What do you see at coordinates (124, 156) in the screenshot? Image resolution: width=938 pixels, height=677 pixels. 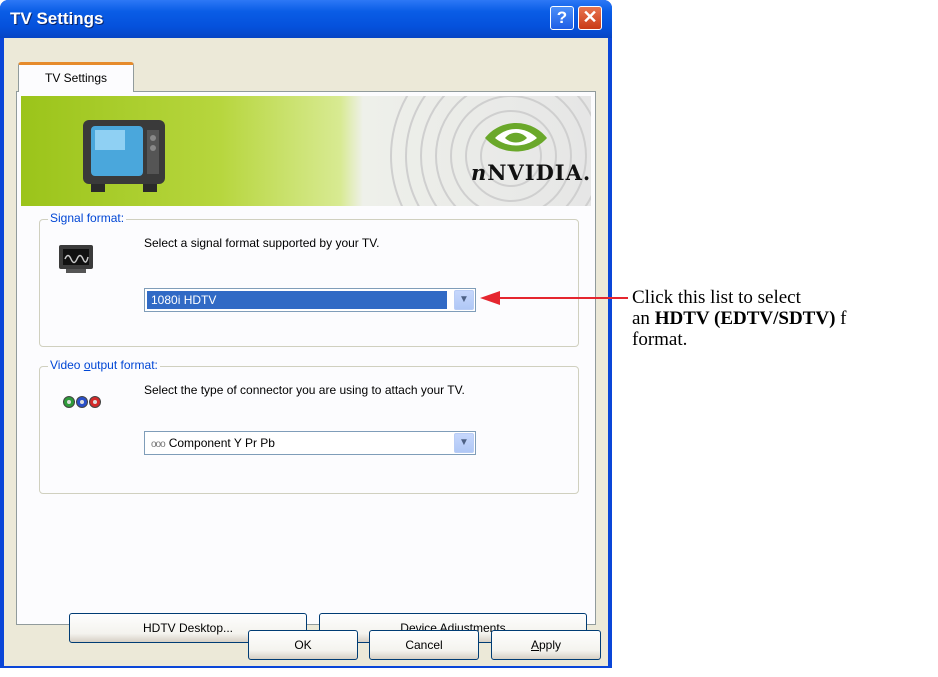 I see `tv-icon` at bounding box center [124, 156].